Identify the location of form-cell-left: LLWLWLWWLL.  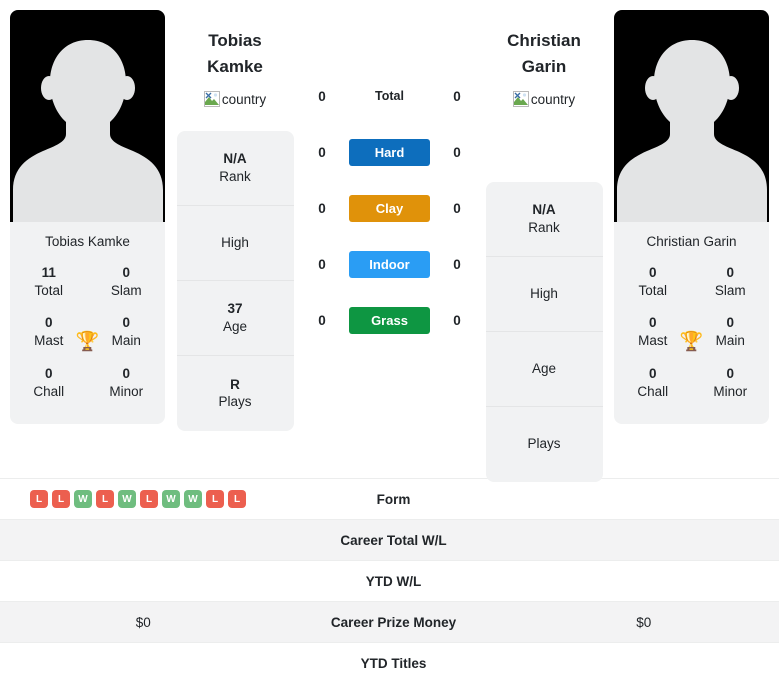
(139, 499).